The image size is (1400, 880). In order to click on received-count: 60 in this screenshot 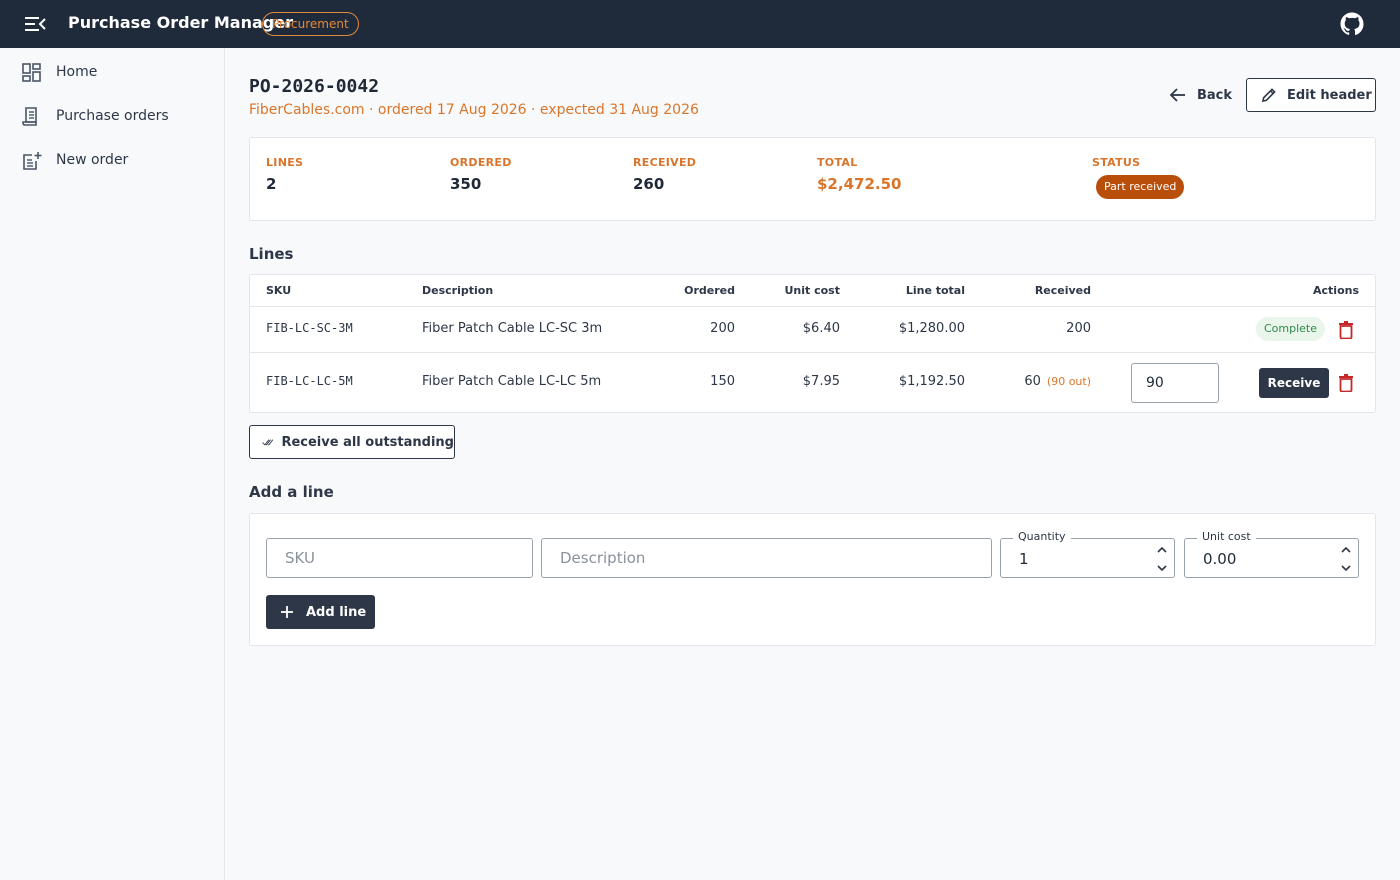, I will do `click(1032, 381)`.